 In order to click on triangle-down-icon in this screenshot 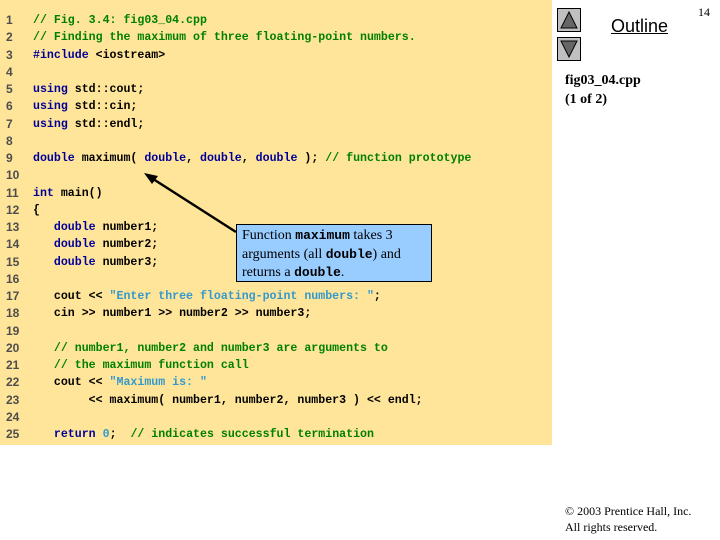, I will do `click(569, 49)`.